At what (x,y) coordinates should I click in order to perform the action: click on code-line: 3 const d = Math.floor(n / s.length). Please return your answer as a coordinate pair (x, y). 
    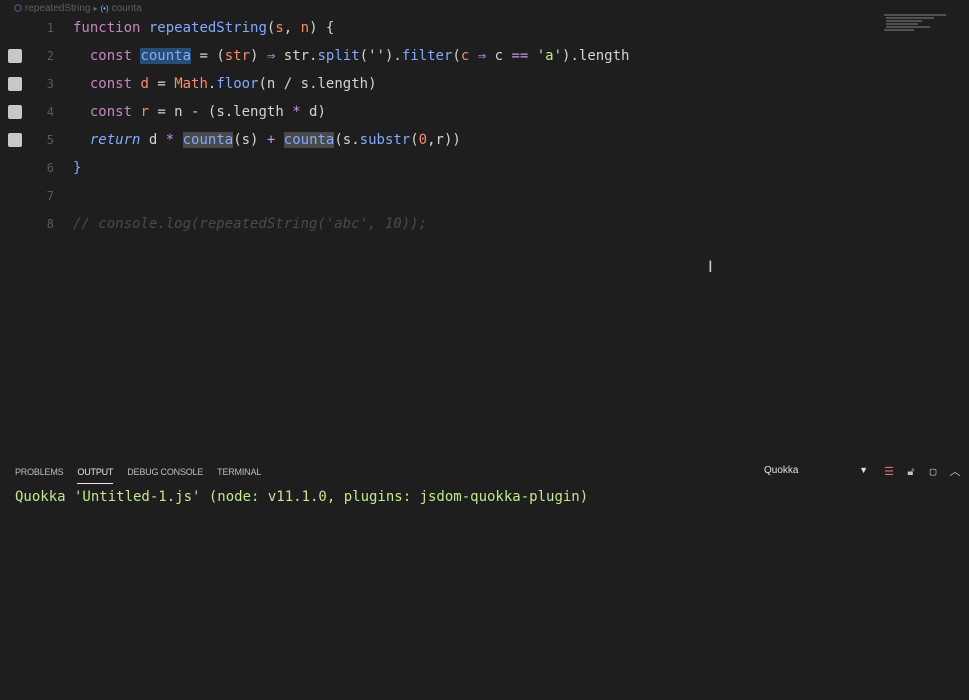
    Looking at the image, I should click on (484, 84).